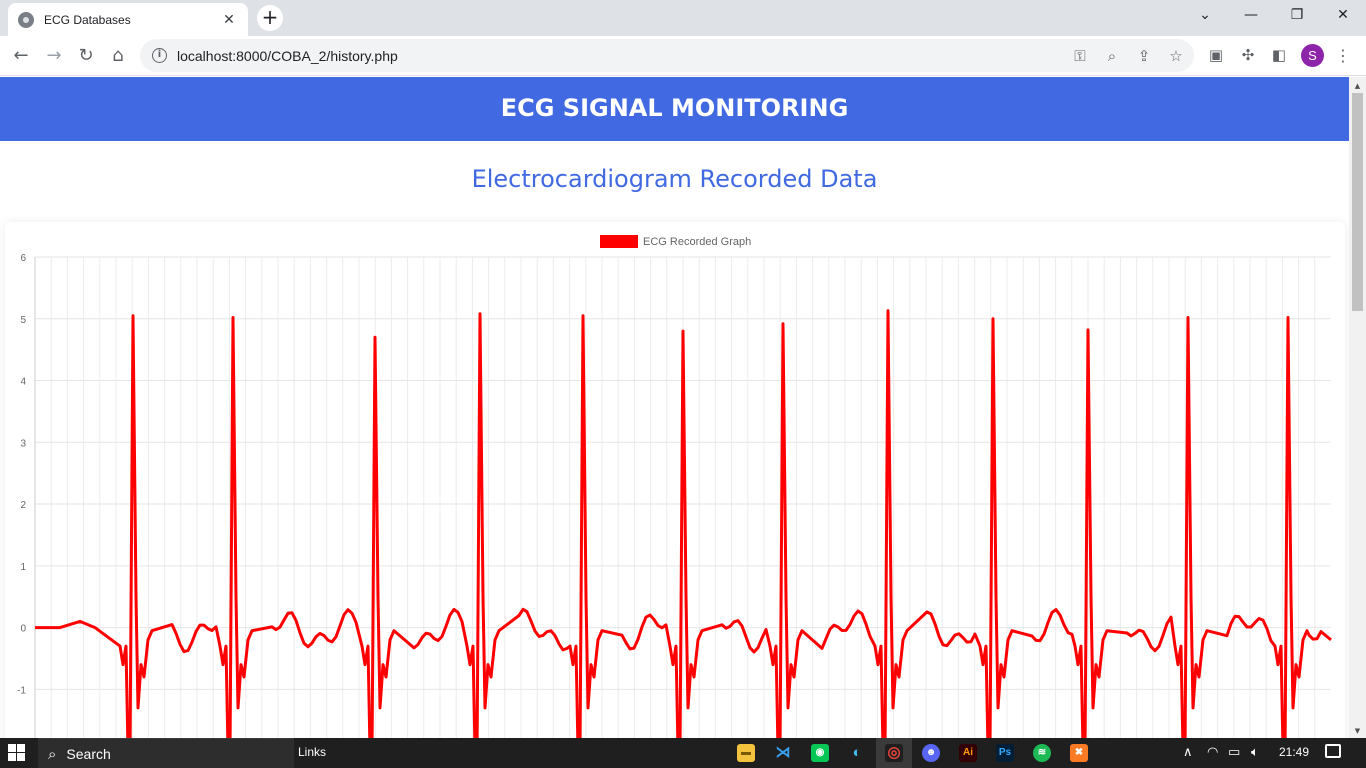 The width and height of the screenshot is (1366, 768). Describe the element at coordinates (1312, 55) in the screenshot. I see `profile-avatar: S` at that location.